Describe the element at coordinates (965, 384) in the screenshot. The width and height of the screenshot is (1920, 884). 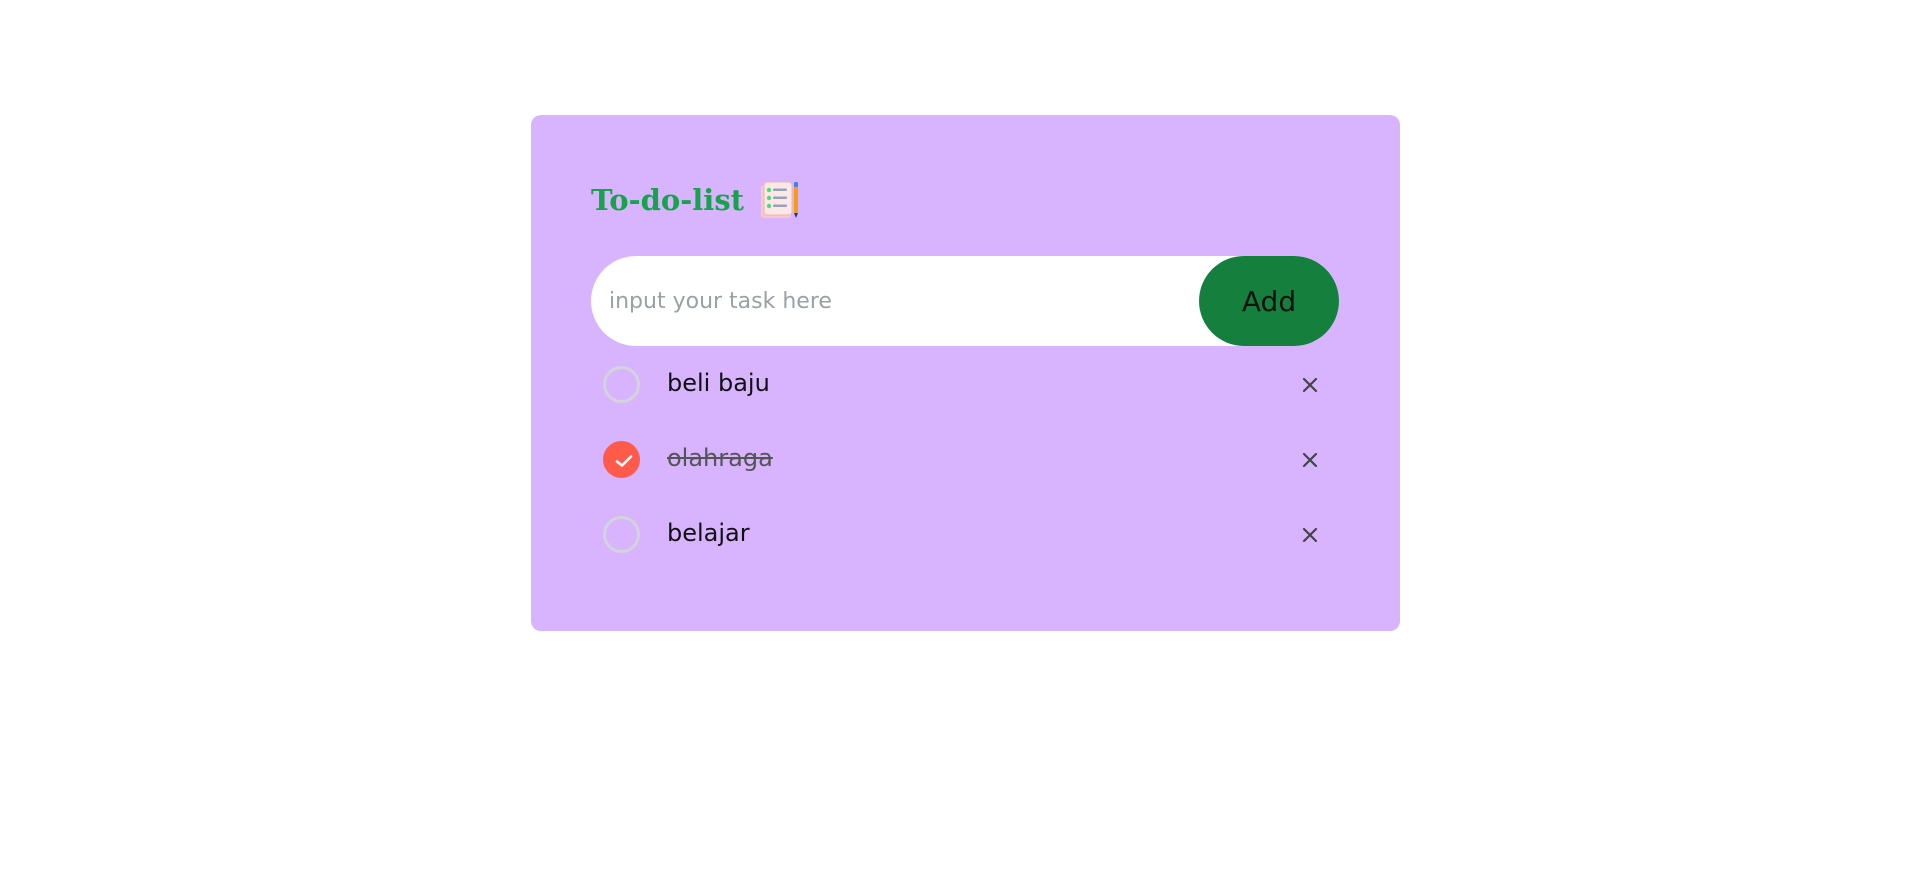
I see `list-item: beli baju` at that location.